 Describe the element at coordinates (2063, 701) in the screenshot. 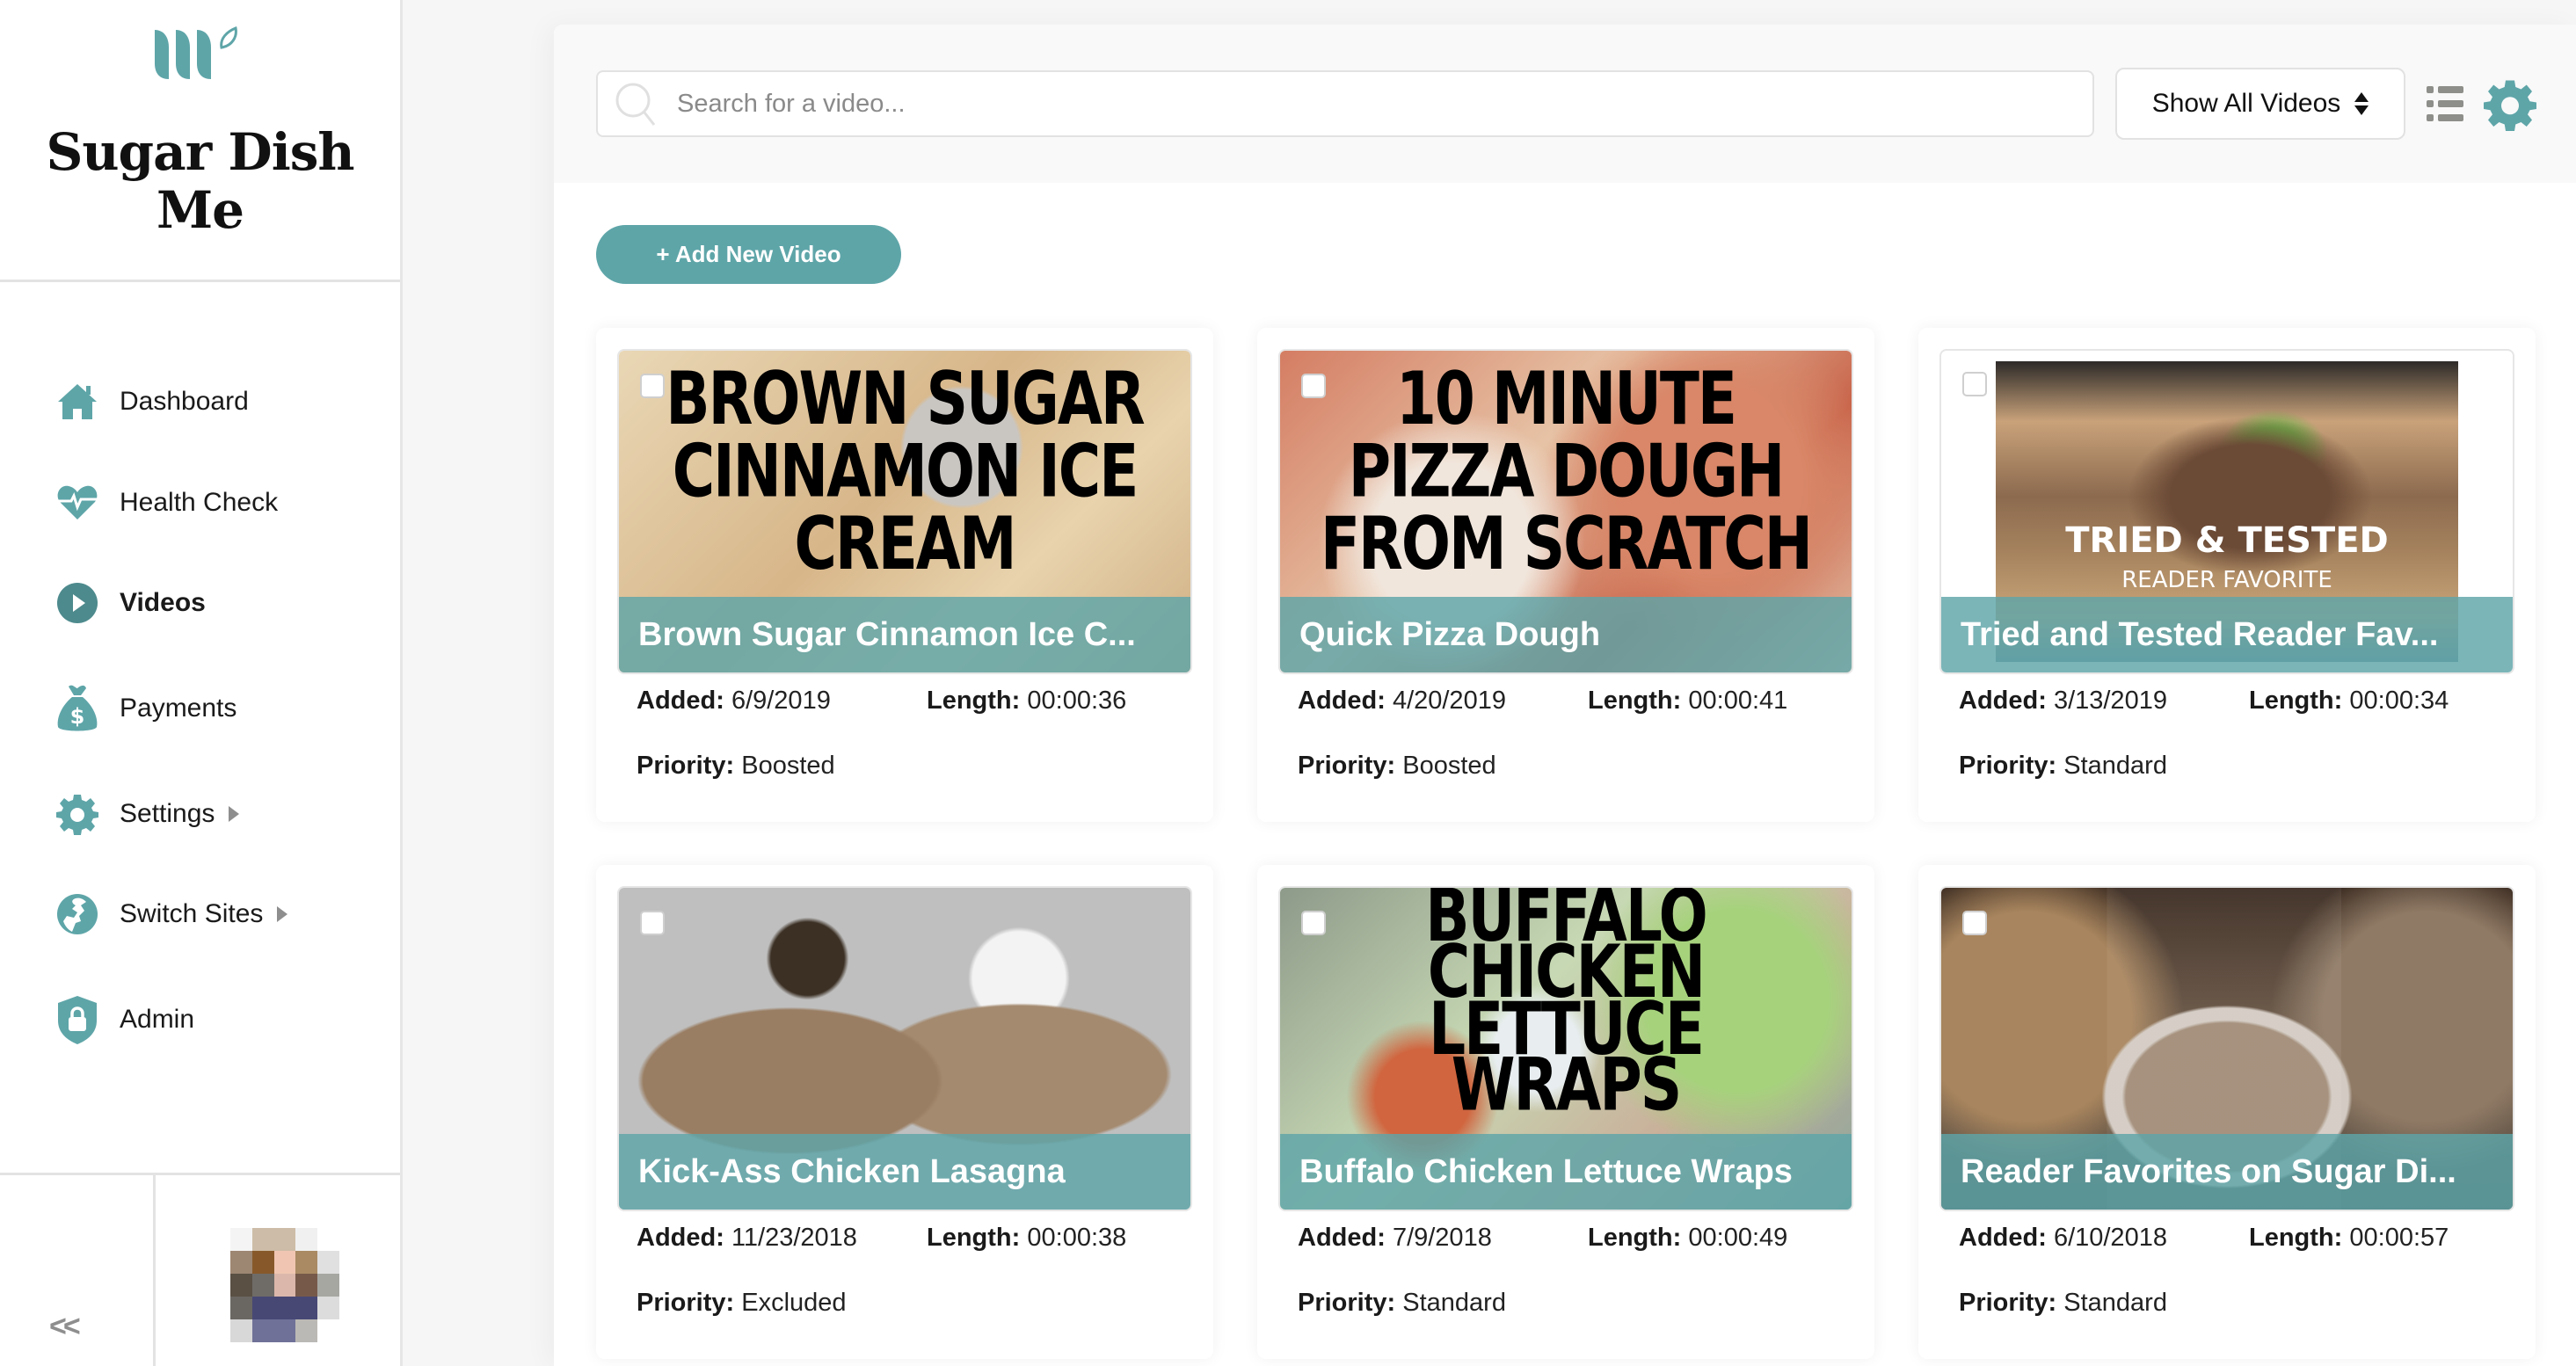

I see `video-added: Added: 3/13/2019` at that location.